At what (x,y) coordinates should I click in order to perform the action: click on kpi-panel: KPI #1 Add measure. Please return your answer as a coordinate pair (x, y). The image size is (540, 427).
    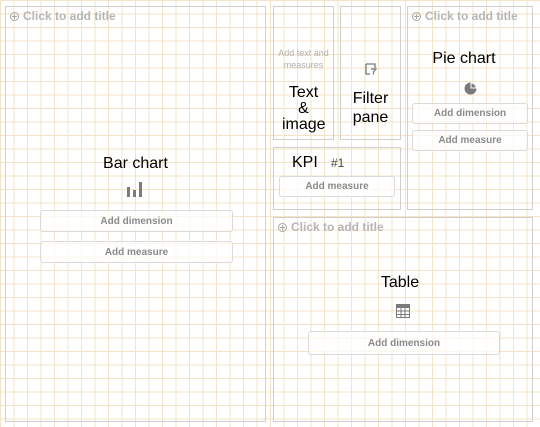
    Looking at the image, I should click on (337, 178).